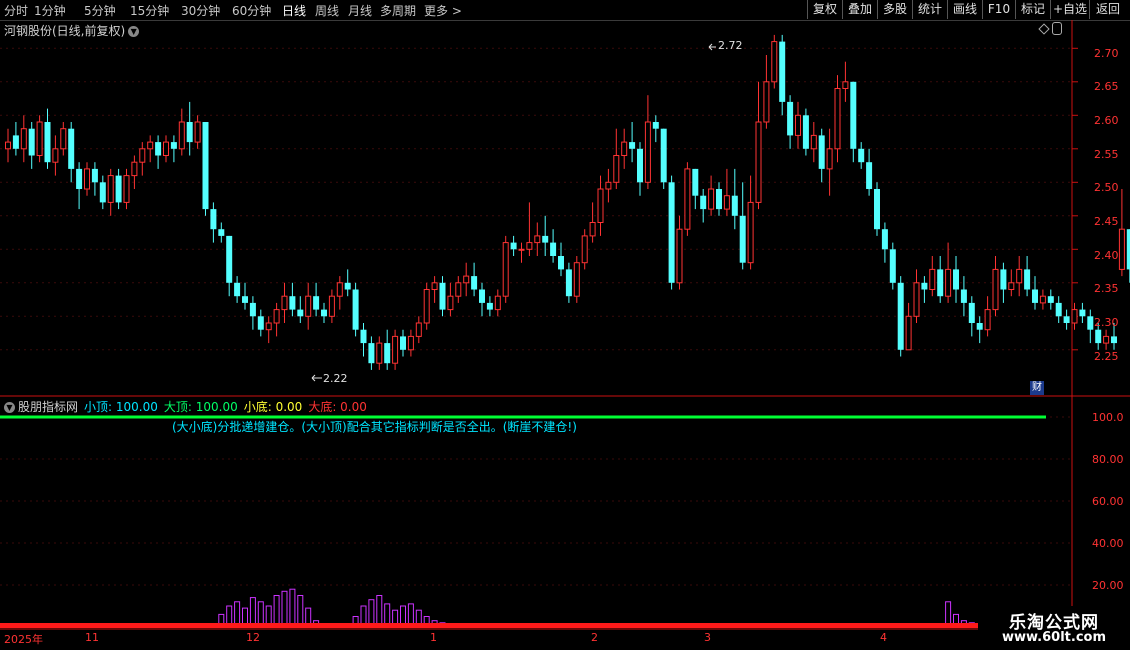 The image size is (1130, 650). I want to click on date-label: 12, so click(253, 637).